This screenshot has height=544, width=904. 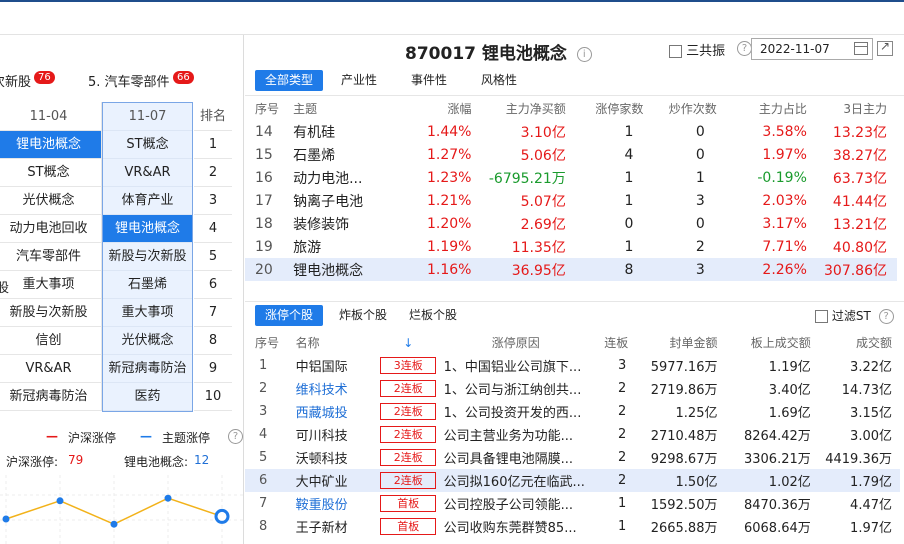 What do you see at coordinates (571, 269) in the screenshot?
I see `table-row: 20 锂电池概念 1.16% 36.95亿 8 3 2.26% 307.86亿` at bounding box center [571, 269].